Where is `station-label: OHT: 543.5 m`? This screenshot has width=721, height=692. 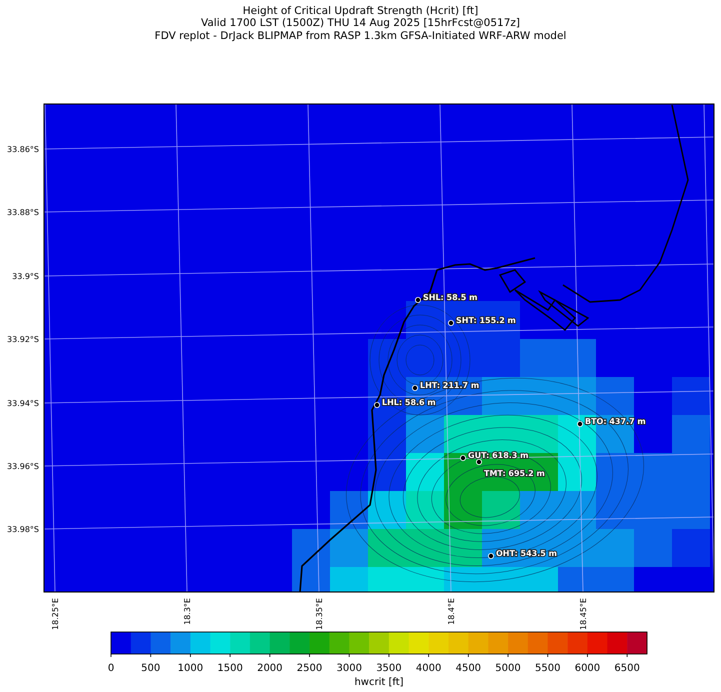
station-label: OHT: 543.5 m is located at coordinates (526, 553).